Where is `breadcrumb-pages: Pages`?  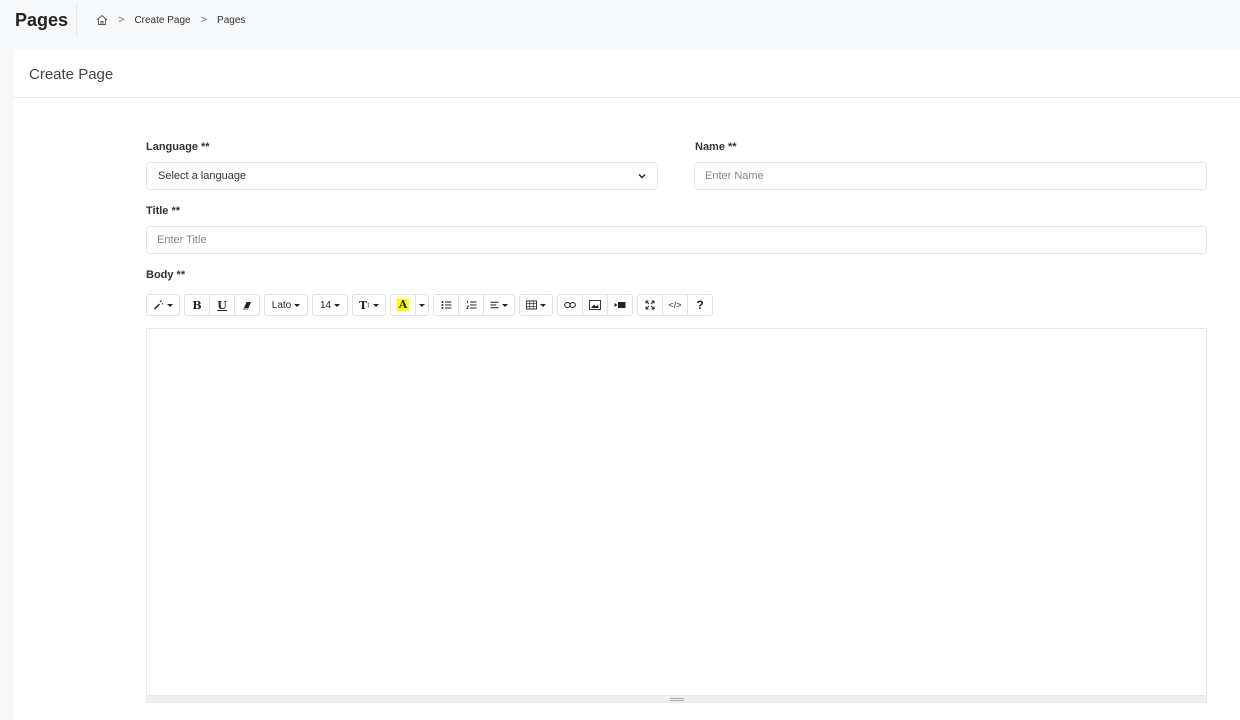
breadcrumb-pages: Pages is located at coordinates (231, 20).